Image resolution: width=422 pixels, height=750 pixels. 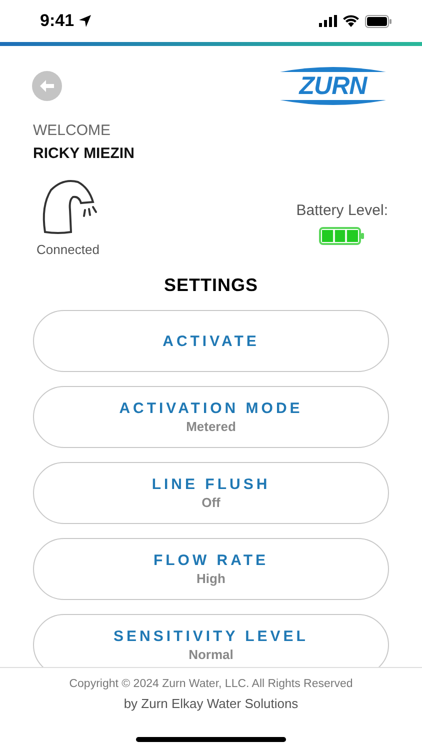 I want to click on user-name: RICKY MIEZIN, so click(x=84, y=153).